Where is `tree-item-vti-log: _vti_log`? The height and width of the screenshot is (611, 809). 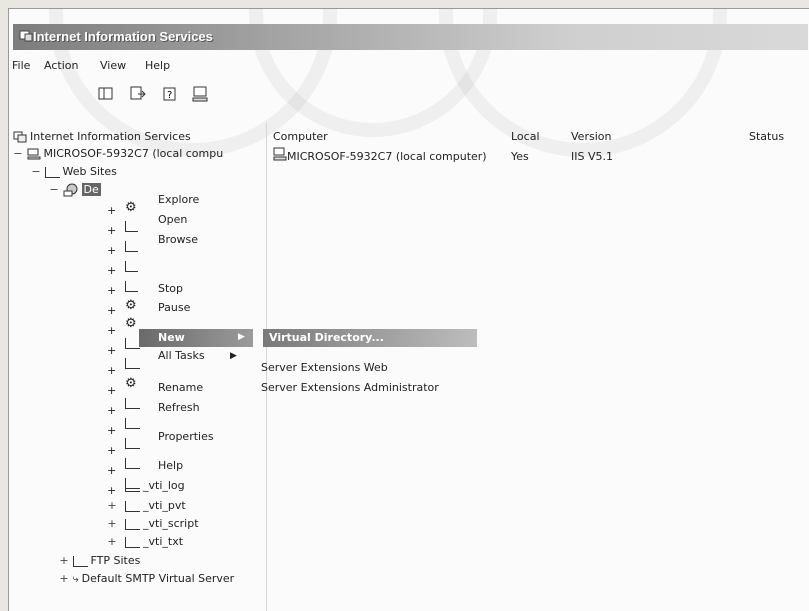
tree-item-vti-log: _vti_log is located at coordinates (155, 487).